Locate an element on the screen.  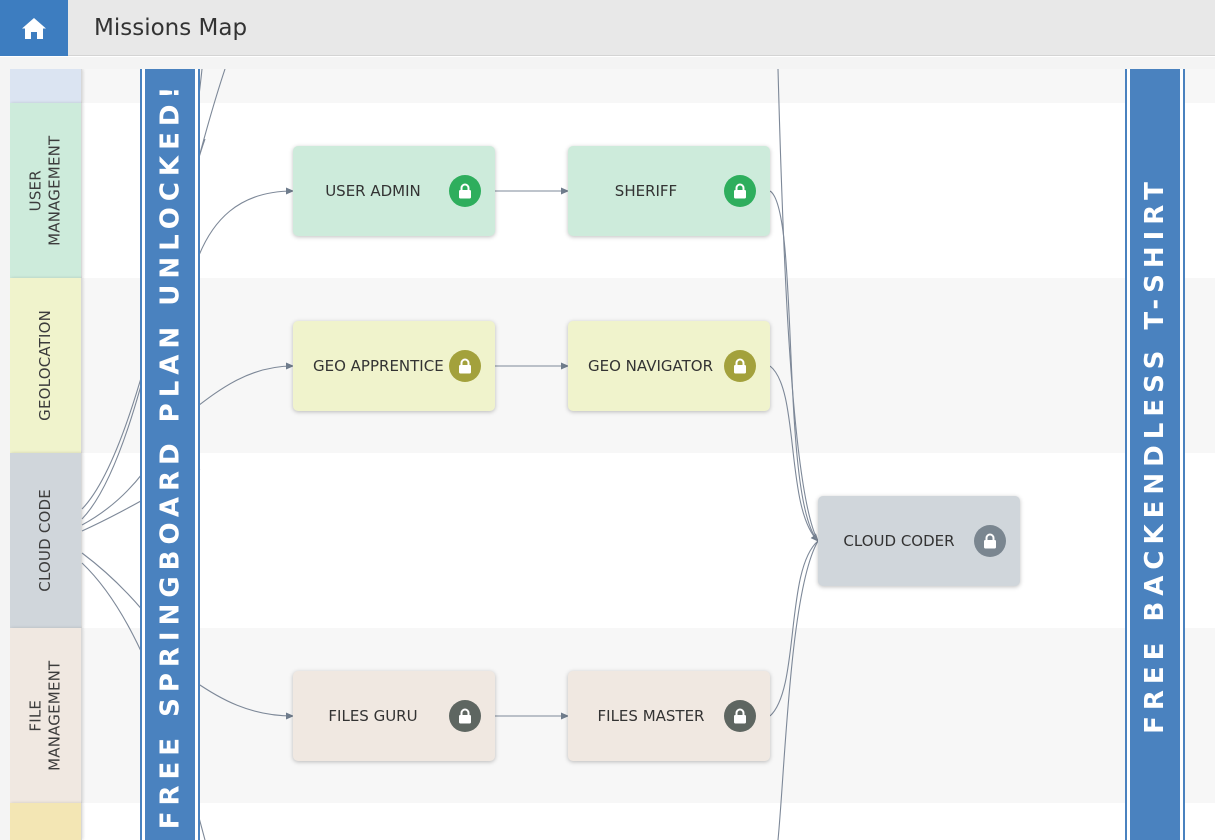
mission-geo-apprentice: GEO APPRENTICE is located at coordinates (394, 366).